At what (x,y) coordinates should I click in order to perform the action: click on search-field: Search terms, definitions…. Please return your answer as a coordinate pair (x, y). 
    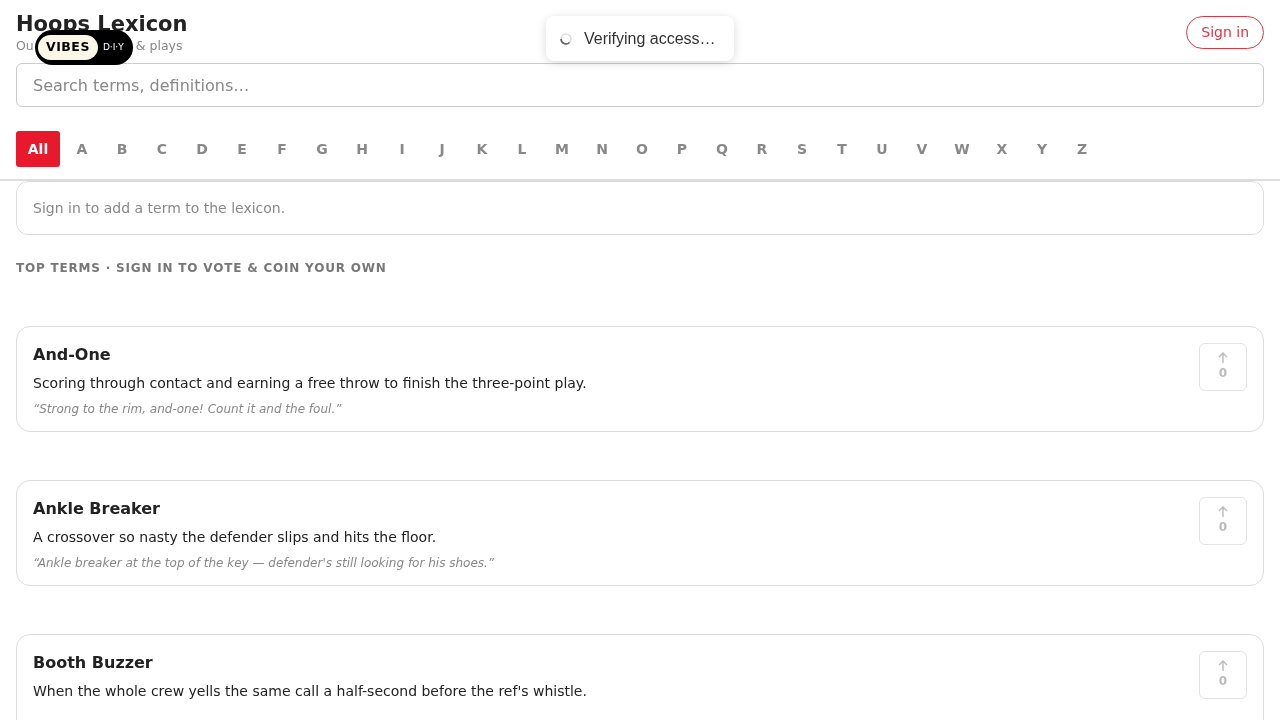
    Looking at the image, I should click on (640, 85).